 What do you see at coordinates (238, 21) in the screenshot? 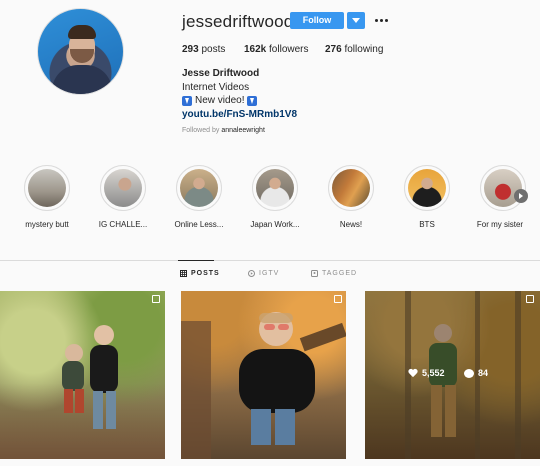
I see `profile-username: jessedriftwood` at bounding box center [238, 21].